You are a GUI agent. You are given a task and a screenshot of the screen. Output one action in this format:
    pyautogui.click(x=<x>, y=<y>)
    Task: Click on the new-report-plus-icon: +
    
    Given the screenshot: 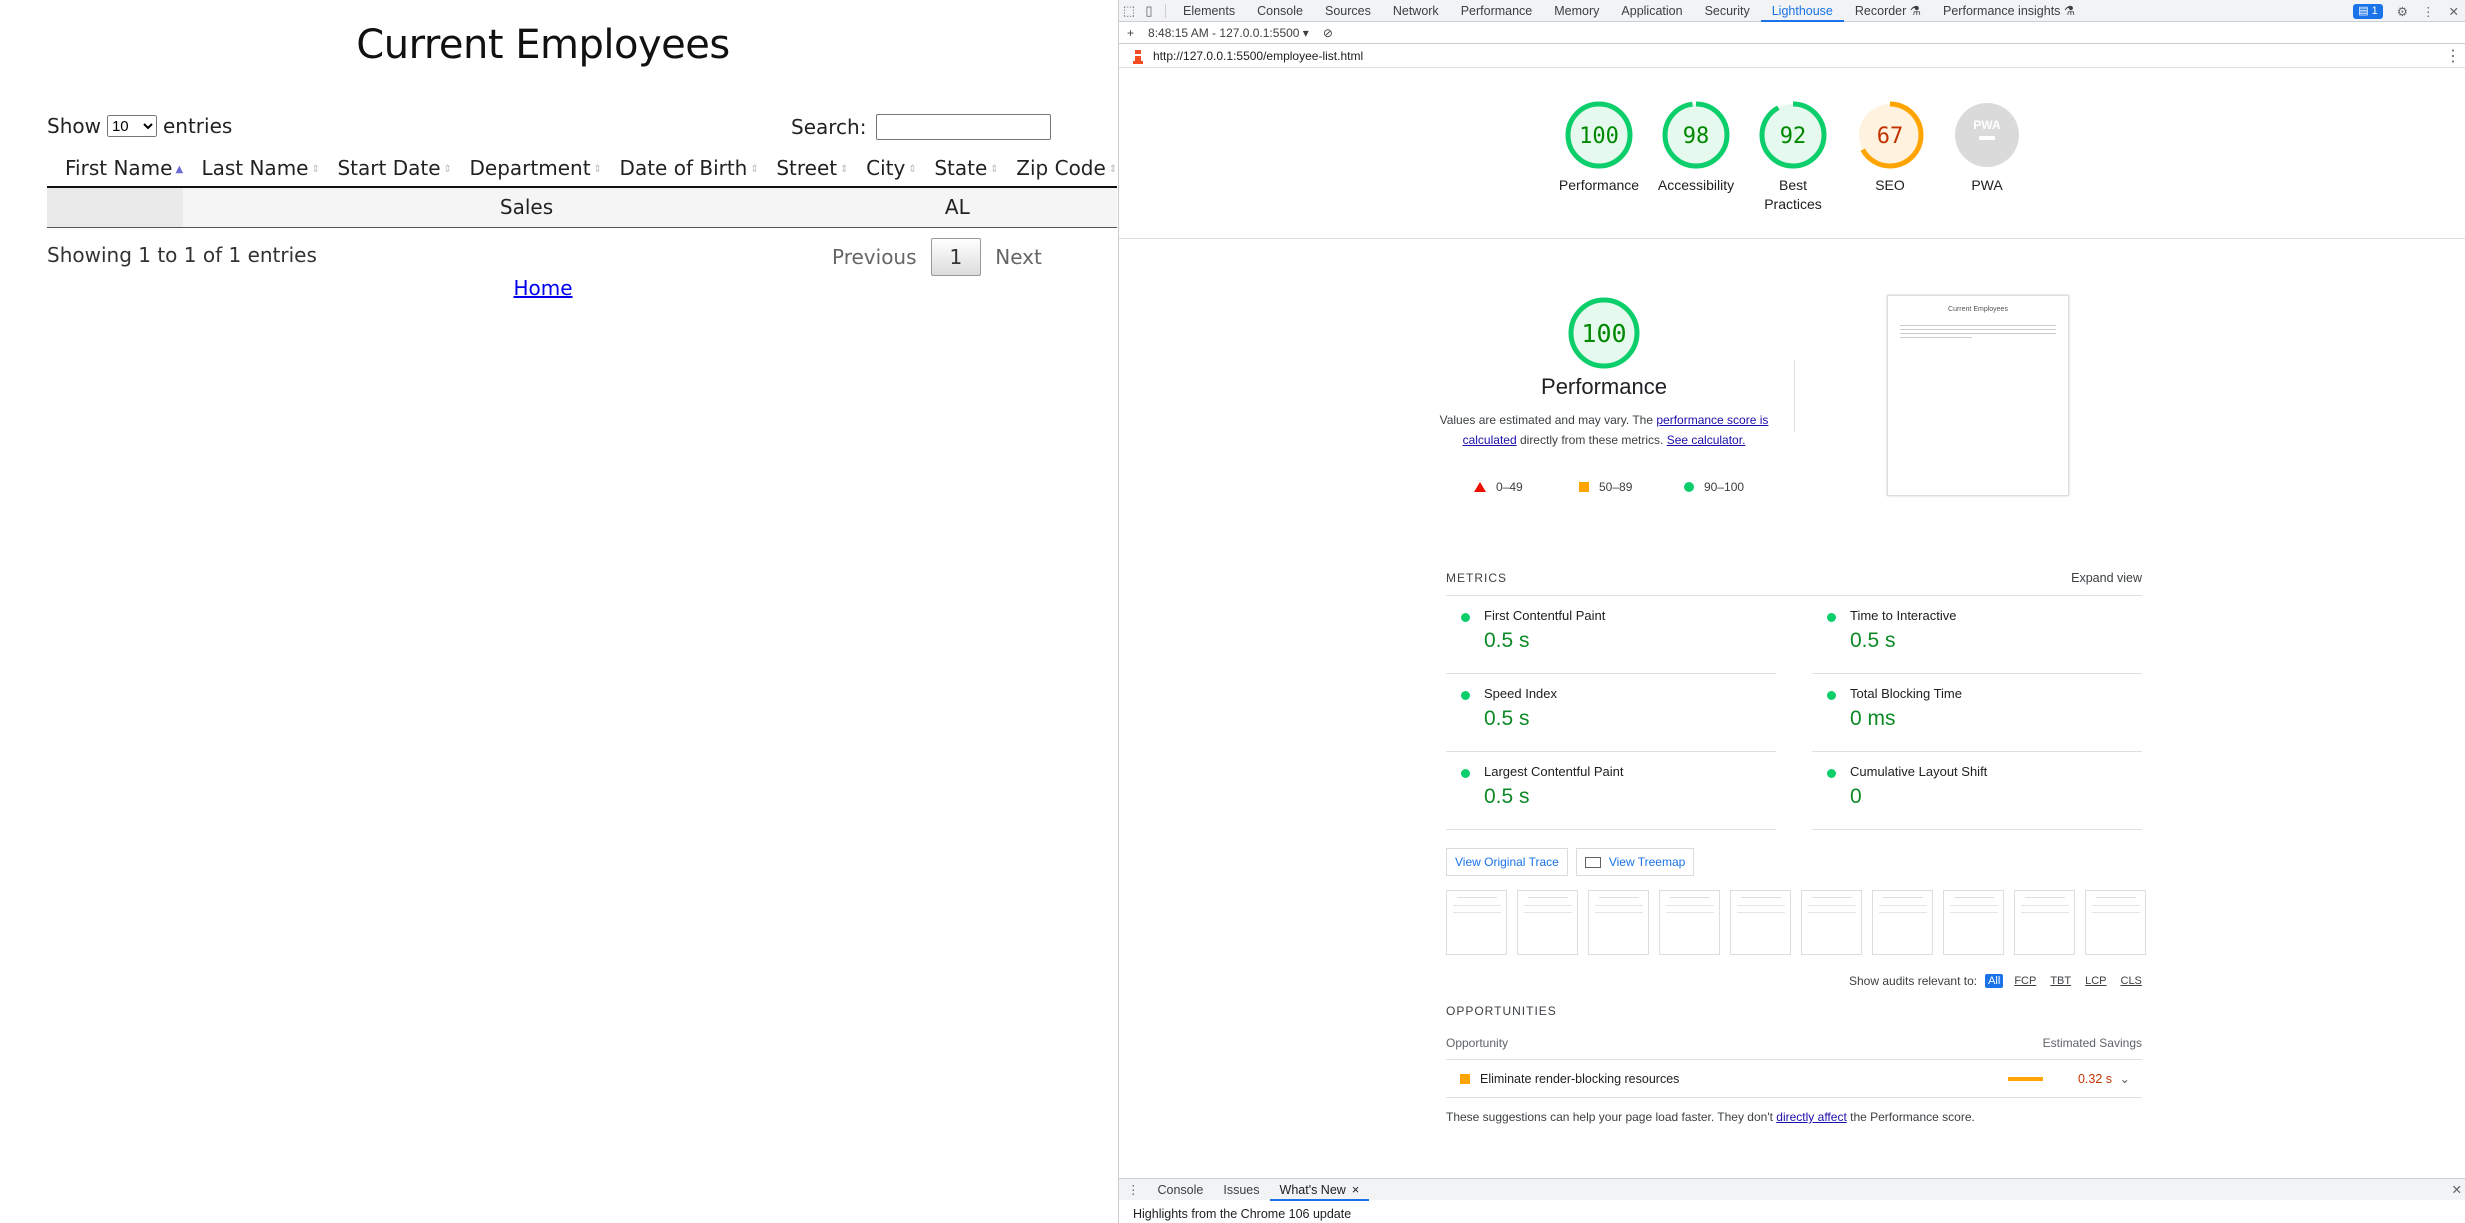 What is the action you would take?
    pyautogui.click(x=1130, y=33)
    